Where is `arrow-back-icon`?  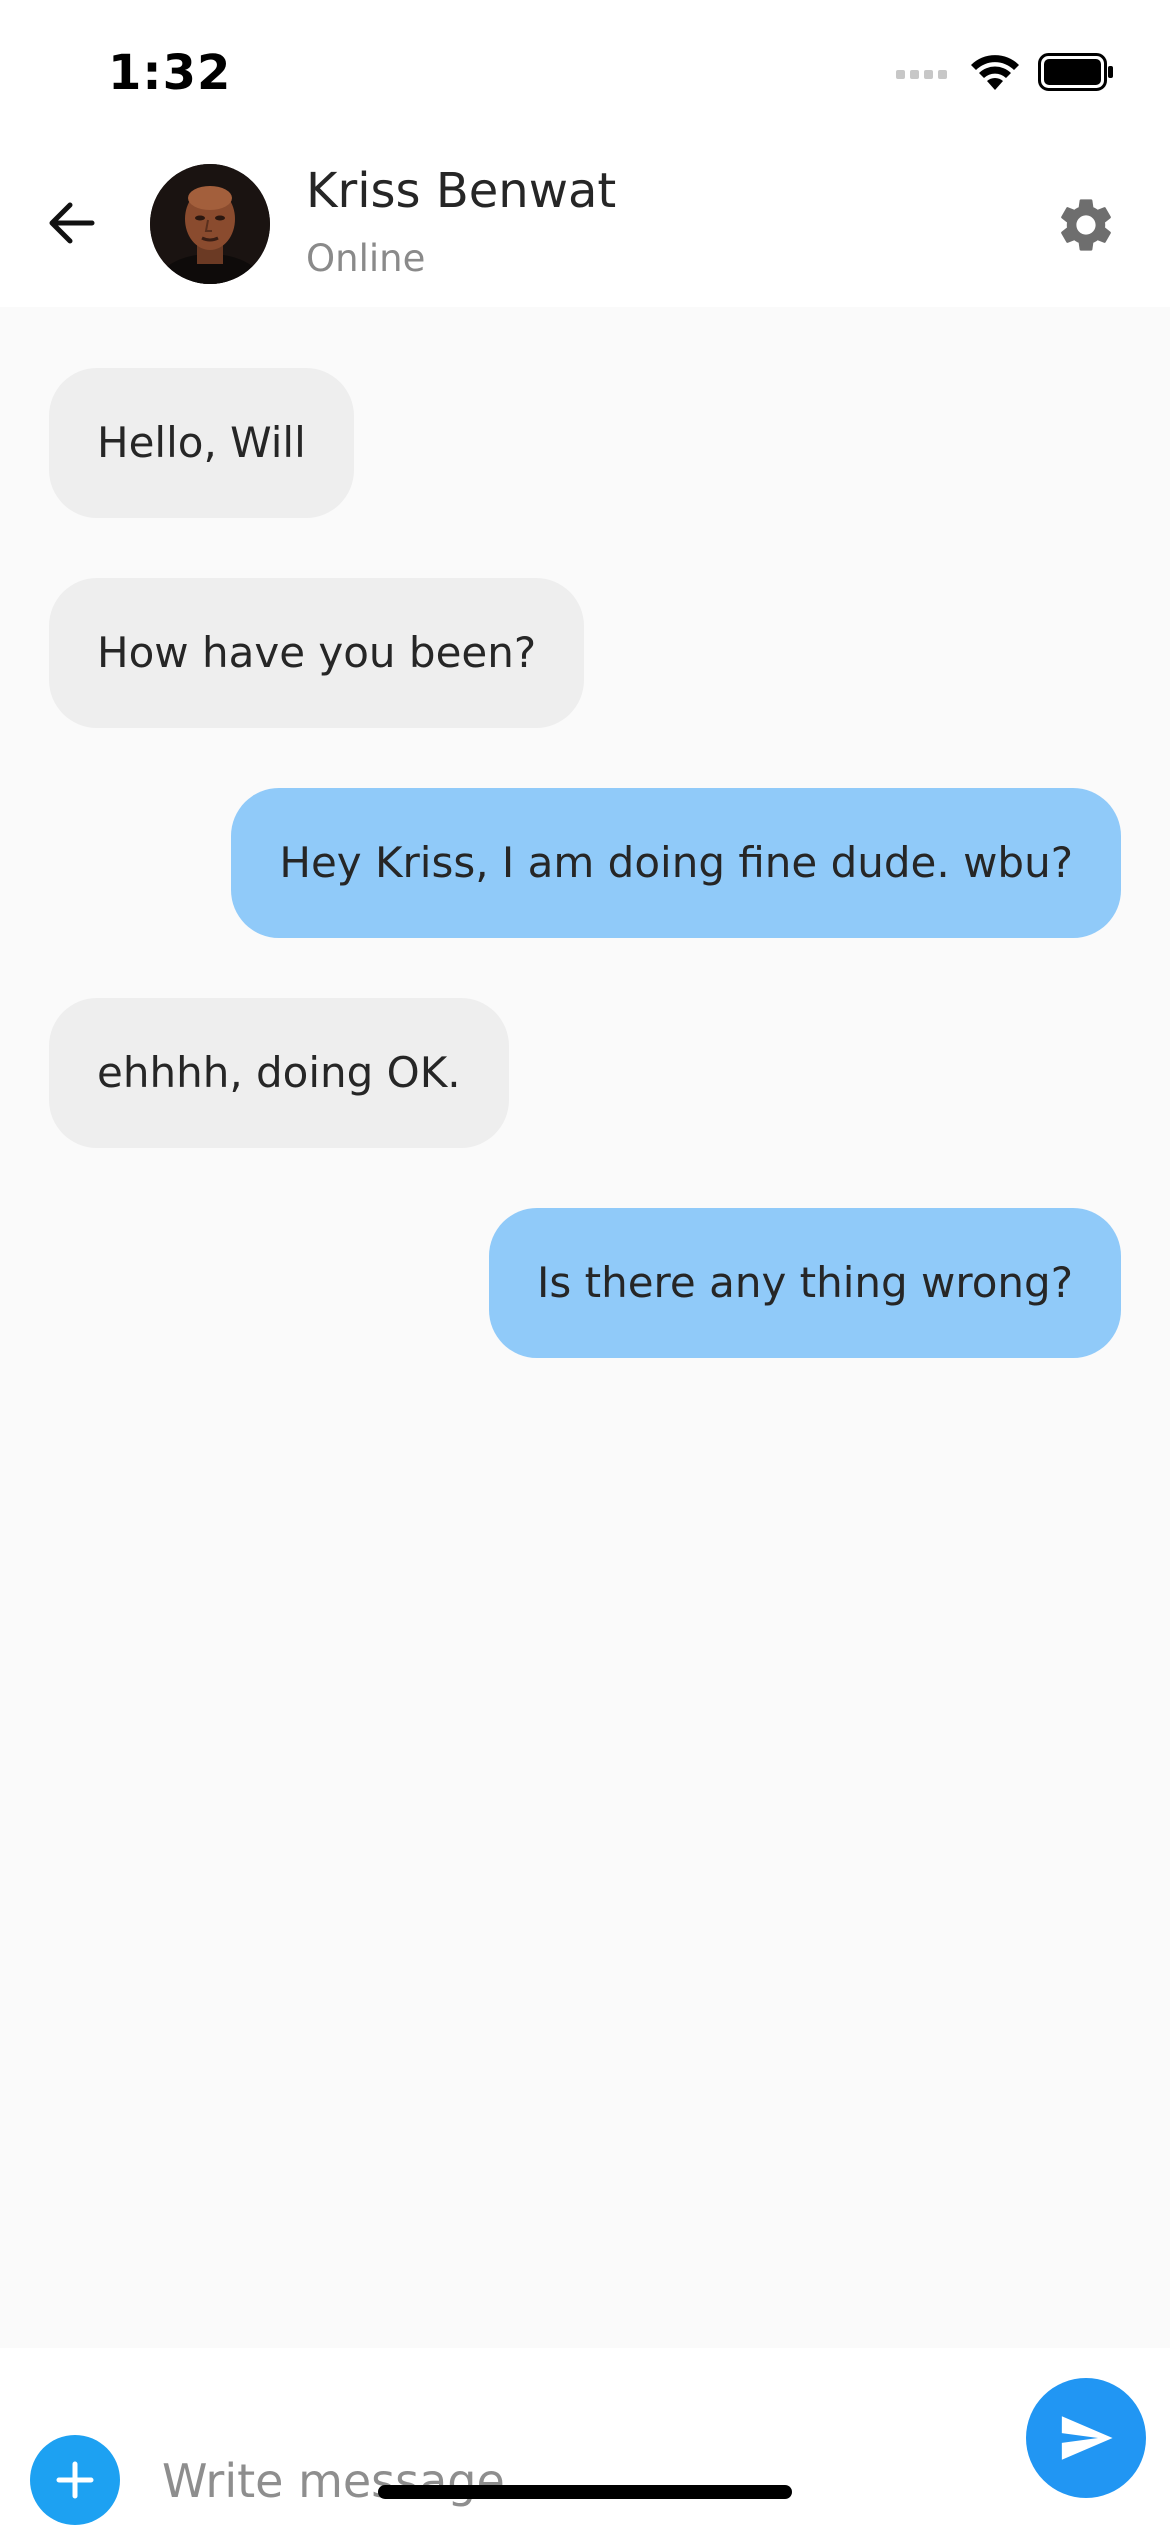
arrow-back-icon is located at coordinates (72, 223).